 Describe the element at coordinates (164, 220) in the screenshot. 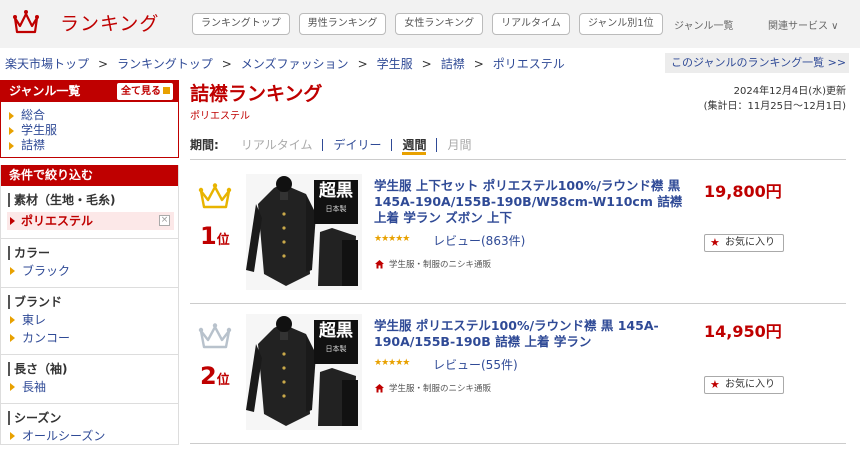

I see `clear-filter-icon: ×` at that location.